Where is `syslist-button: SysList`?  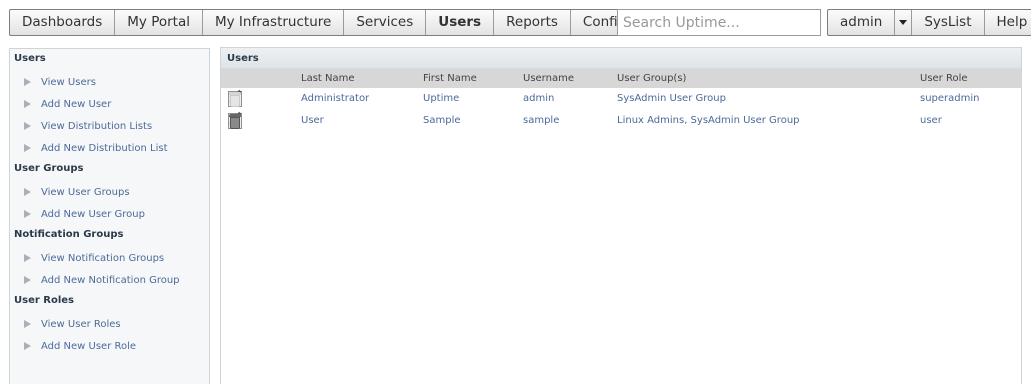
syslist-button: SysList is located at coordinates (948, 22).